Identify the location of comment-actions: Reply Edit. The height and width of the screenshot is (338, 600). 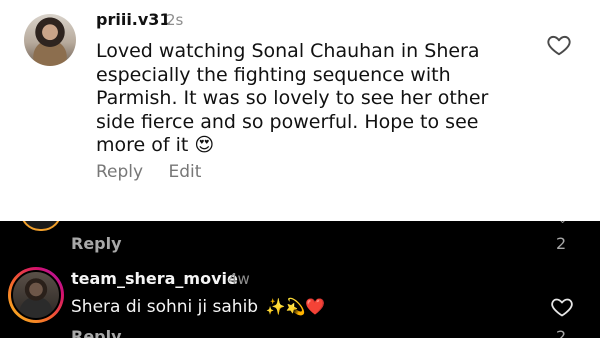
(158, 172).